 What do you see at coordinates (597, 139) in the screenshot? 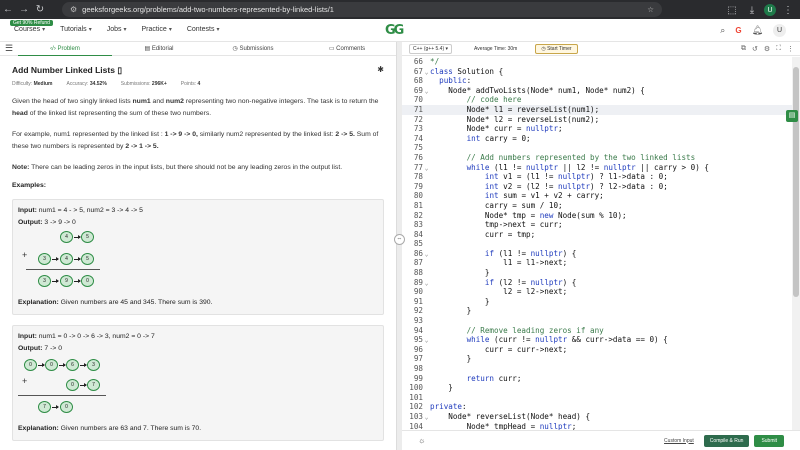
I see `code-line: 74 int carry = 0;` at bounding box center [597, 139].